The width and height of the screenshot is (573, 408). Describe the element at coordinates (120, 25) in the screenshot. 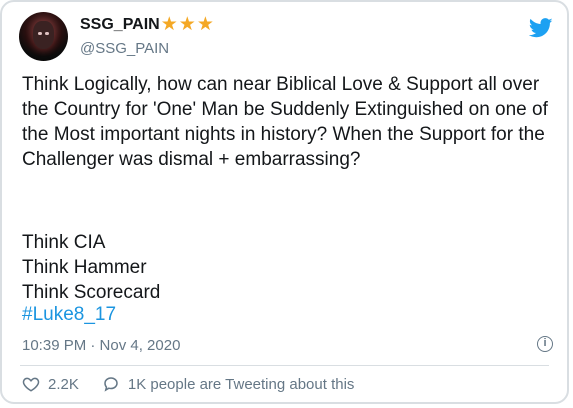

I see `display-name-text: SSG_PAIN` at that location.